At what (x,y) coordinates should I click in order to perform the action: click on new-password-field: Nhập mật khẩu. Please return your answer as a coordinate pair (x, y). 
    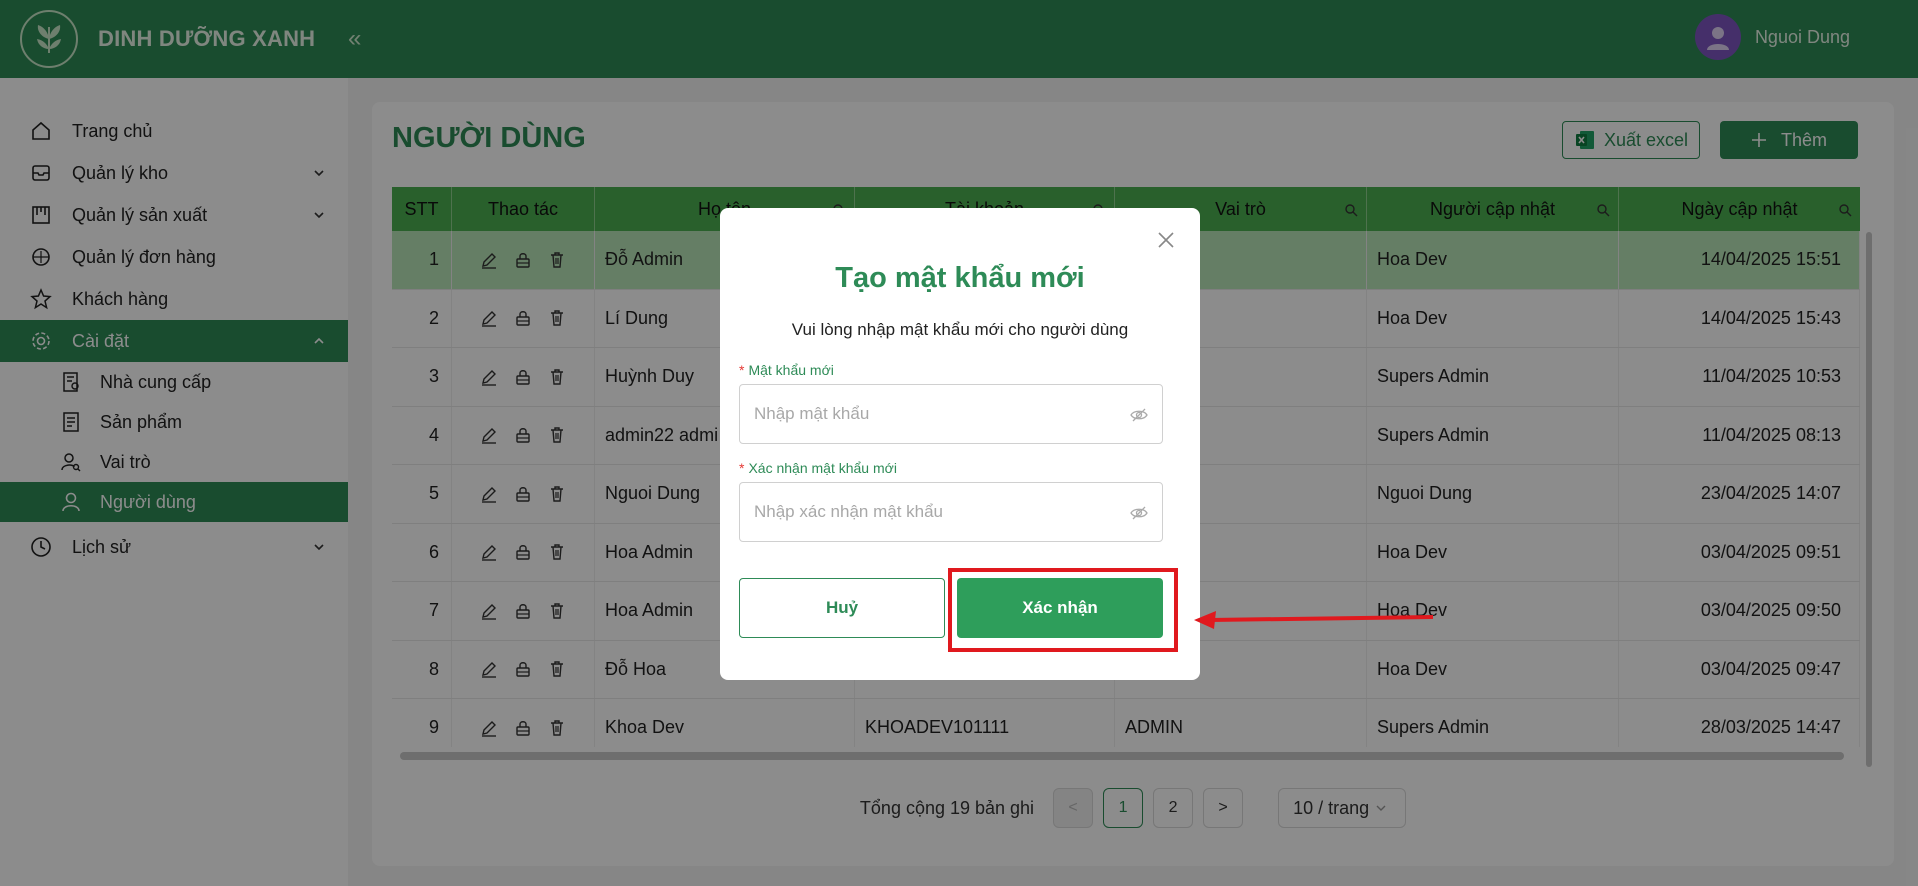
    Looking at the image, I should click on (951, 414).